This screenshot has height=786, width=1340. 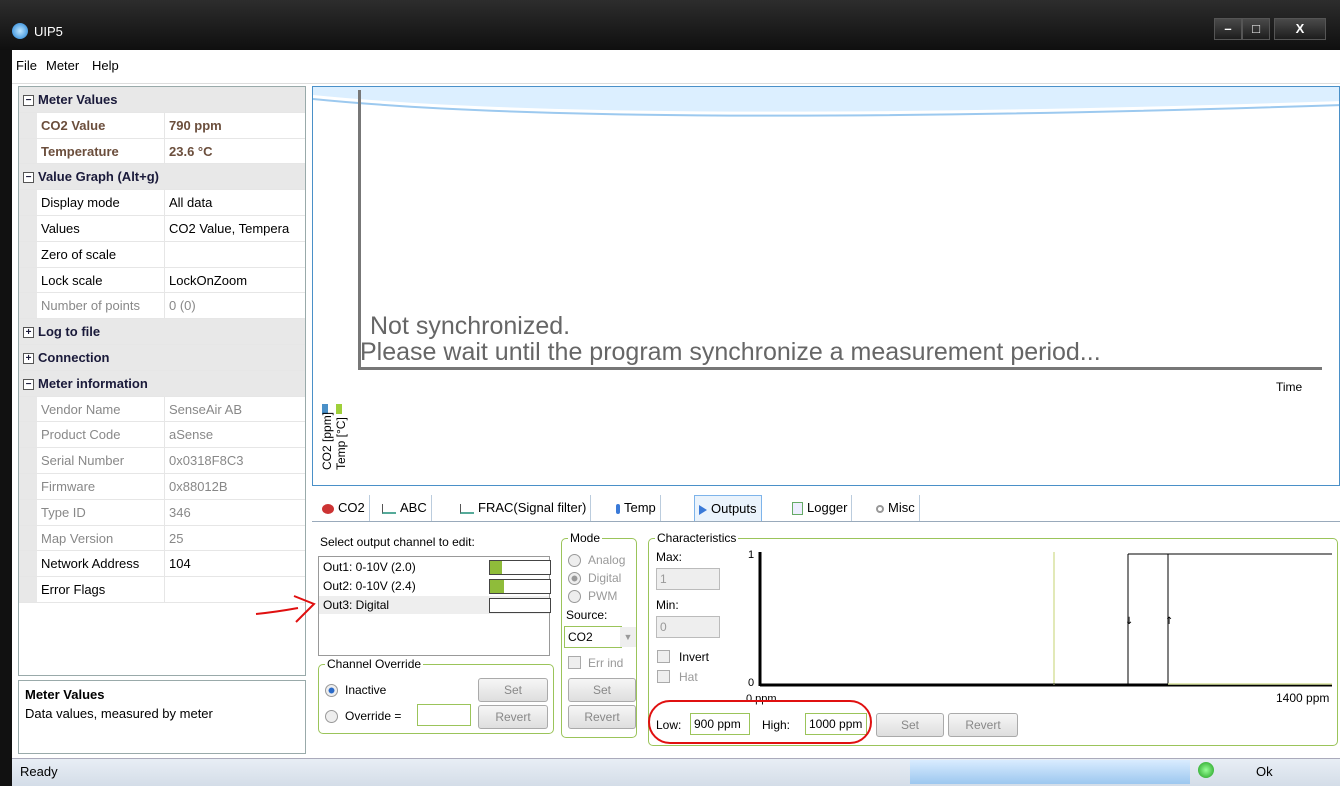 I want to click on digital-label: Digital, so click(x=605, y=578).